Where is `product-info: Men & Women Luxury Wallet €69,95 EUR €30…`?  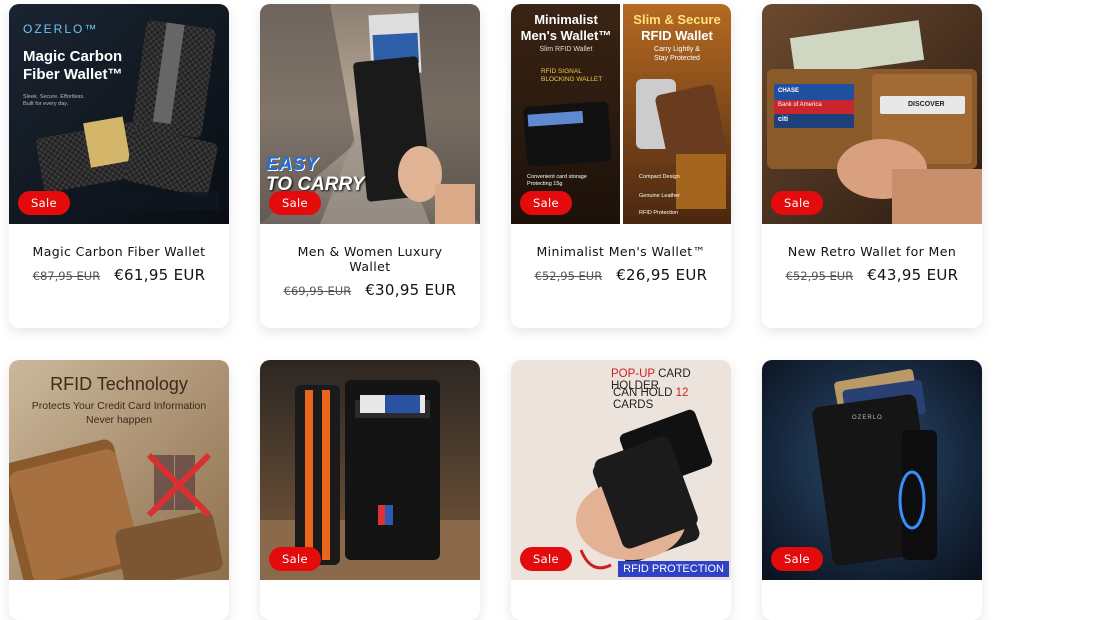 product-info: Men & Women Luxury Wallet €69,95 EUR €30… is located at coordinates (370, 268).